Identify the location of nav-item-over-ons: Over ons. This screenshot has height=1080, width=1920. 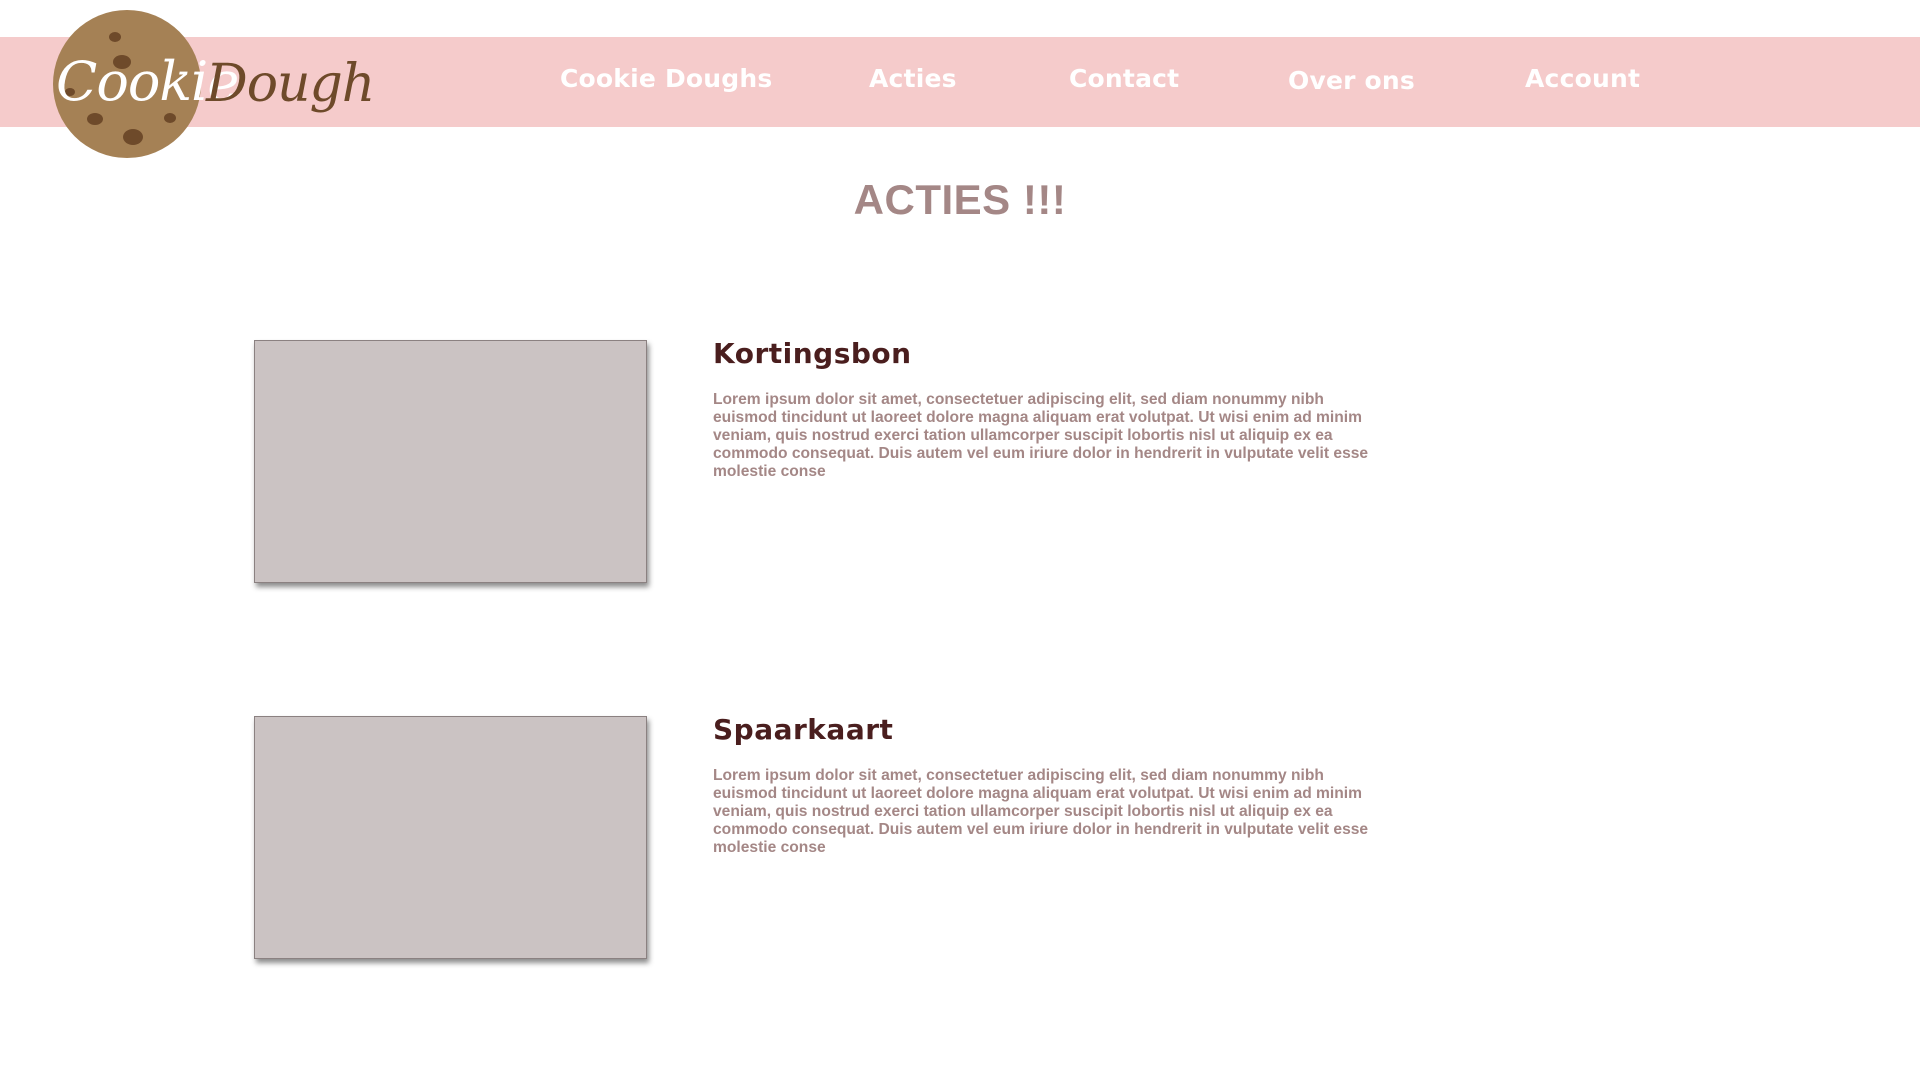
(1351, 82).